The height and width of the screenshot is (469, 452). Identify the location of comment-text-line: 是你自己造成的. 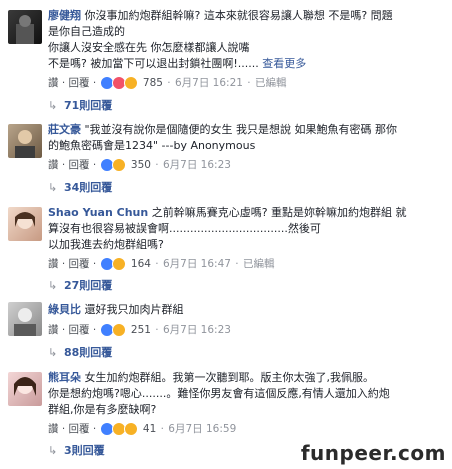
(86, 31).